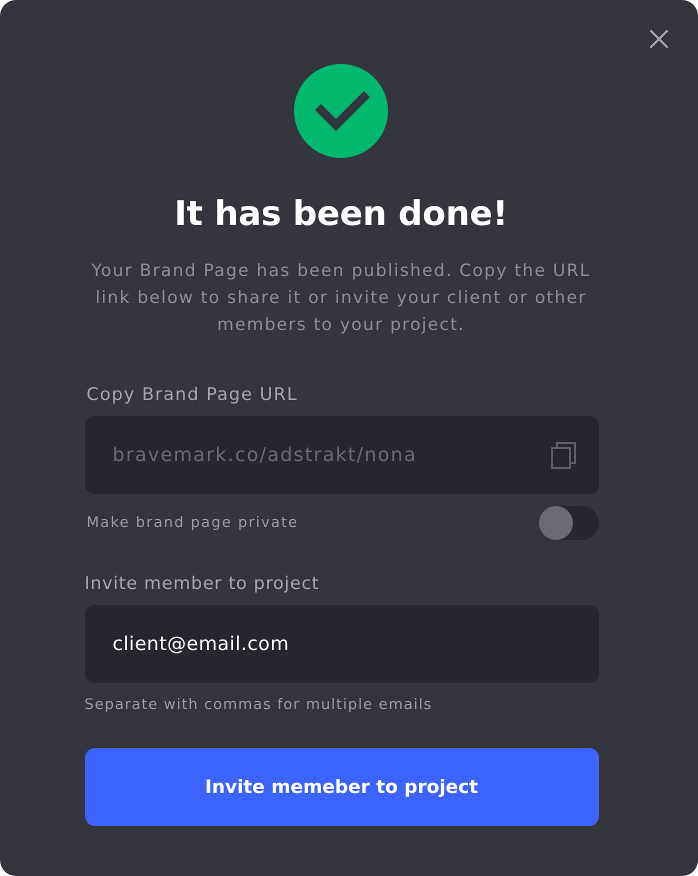 This screenshot has width=698, height=876. What do you see at coordinates (341, 298) in the screenshot?
I see `dialog-message: Your Brand Page has been published. Copy the URL link below to share it or invite your client or other members to your project.` at bounding box center [341, 298].